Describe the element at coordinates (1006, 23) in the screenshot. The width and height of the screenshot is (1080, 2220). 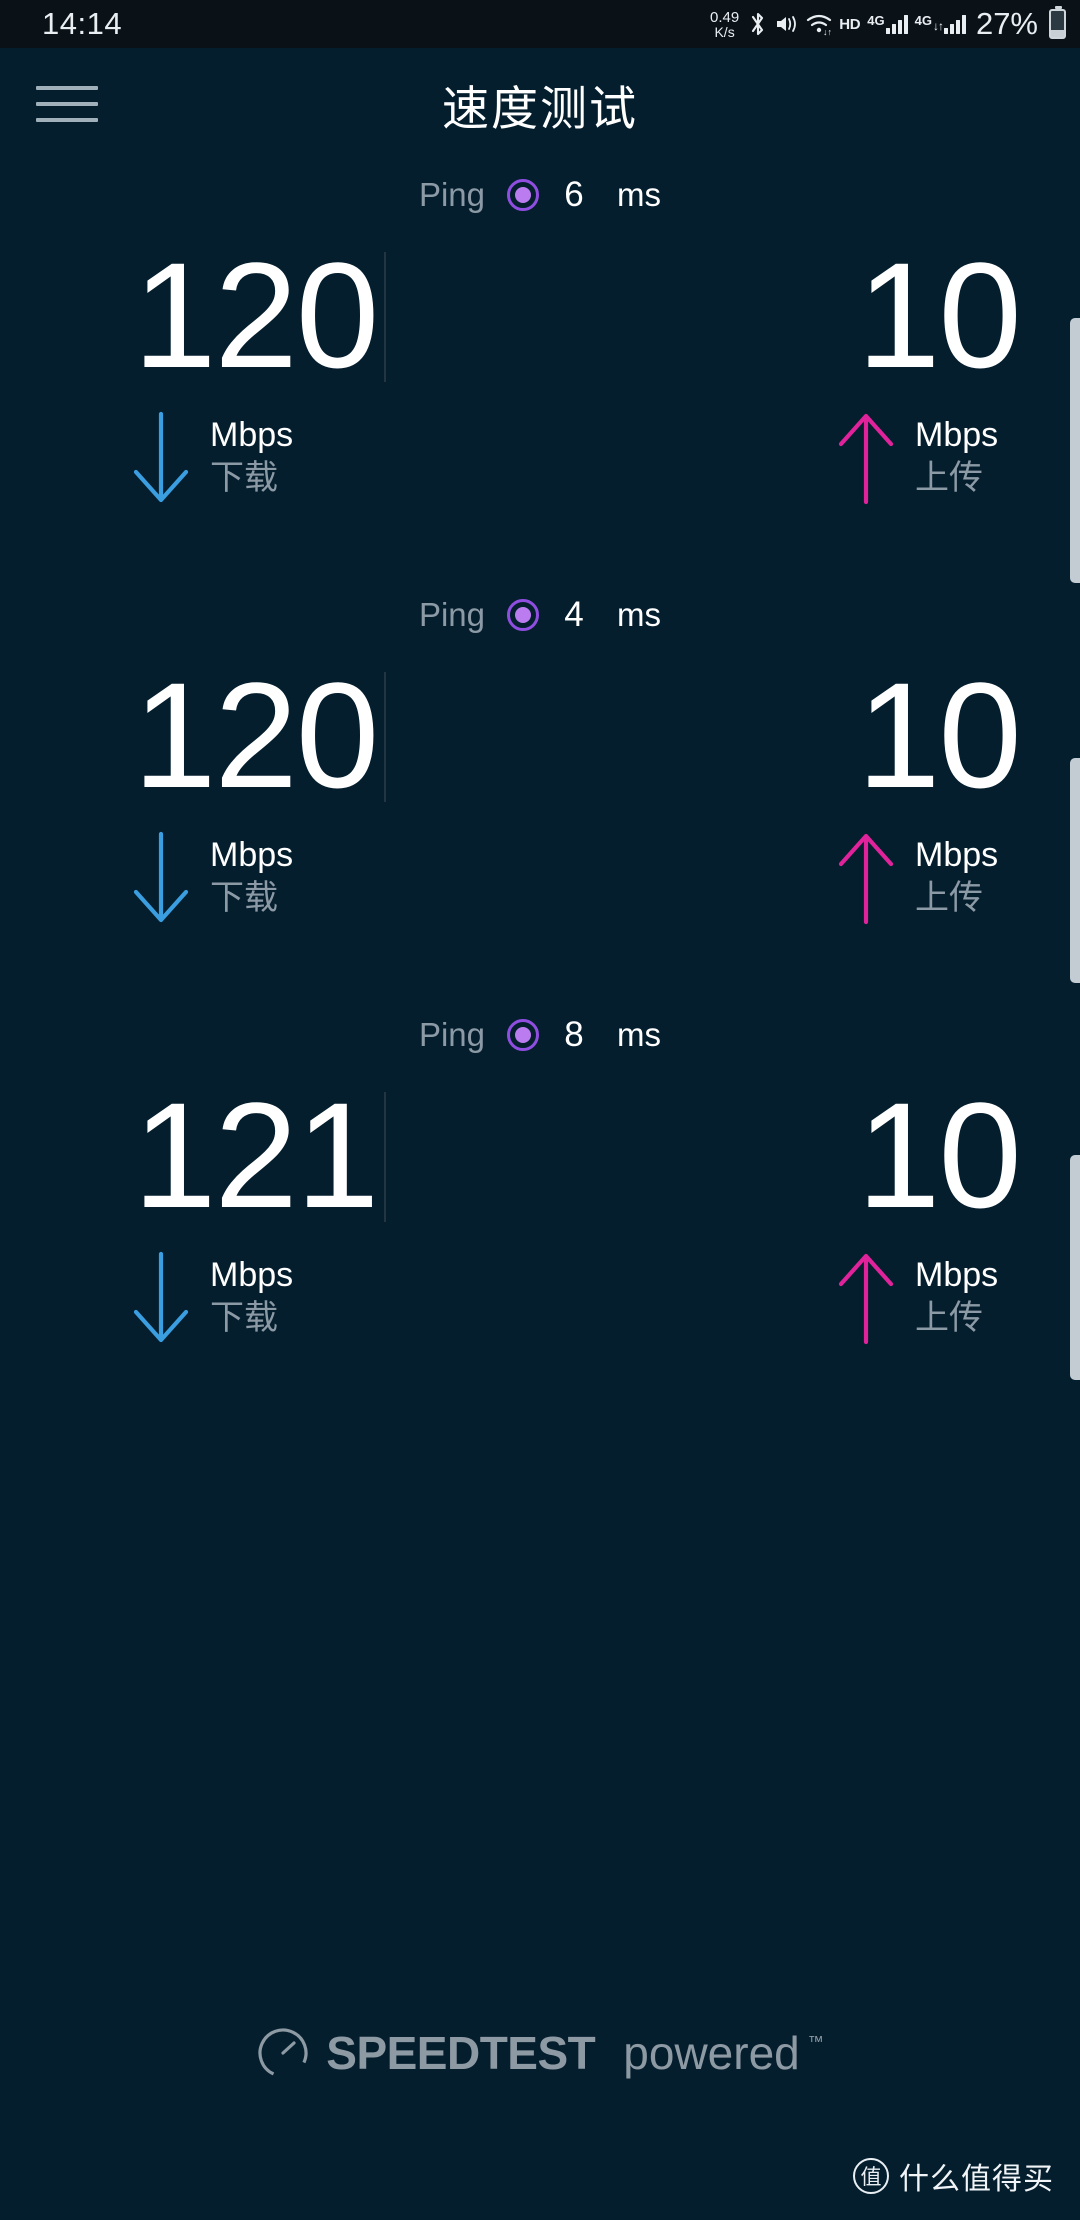
I see `battery-percent-label: 27%` at that location.